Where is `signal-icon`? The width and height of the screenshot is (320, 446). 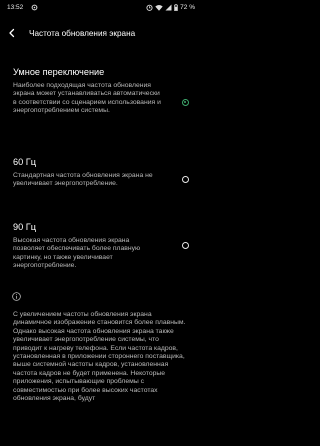
signal-icon is located at coordinates (168, 7).